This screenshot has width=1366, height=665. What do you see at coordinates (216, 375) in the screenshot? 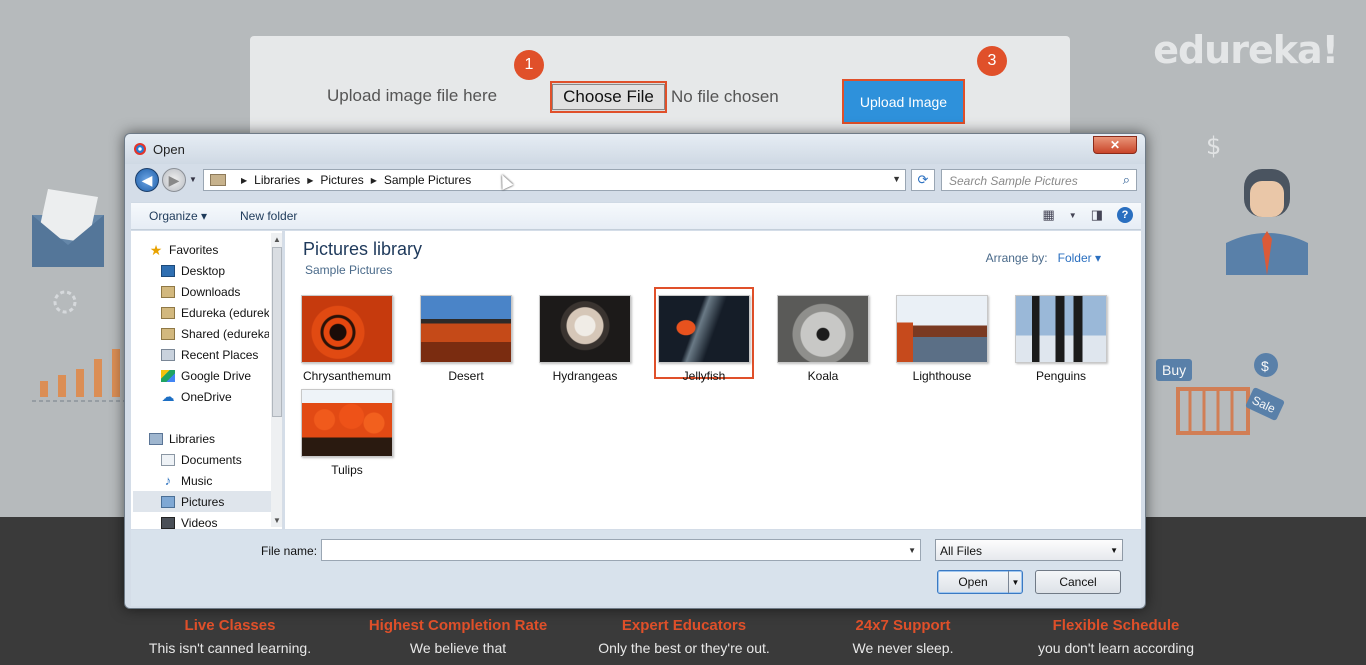
I see `sidebar-item-label: Google Drive` at bounding box center [216, 375].